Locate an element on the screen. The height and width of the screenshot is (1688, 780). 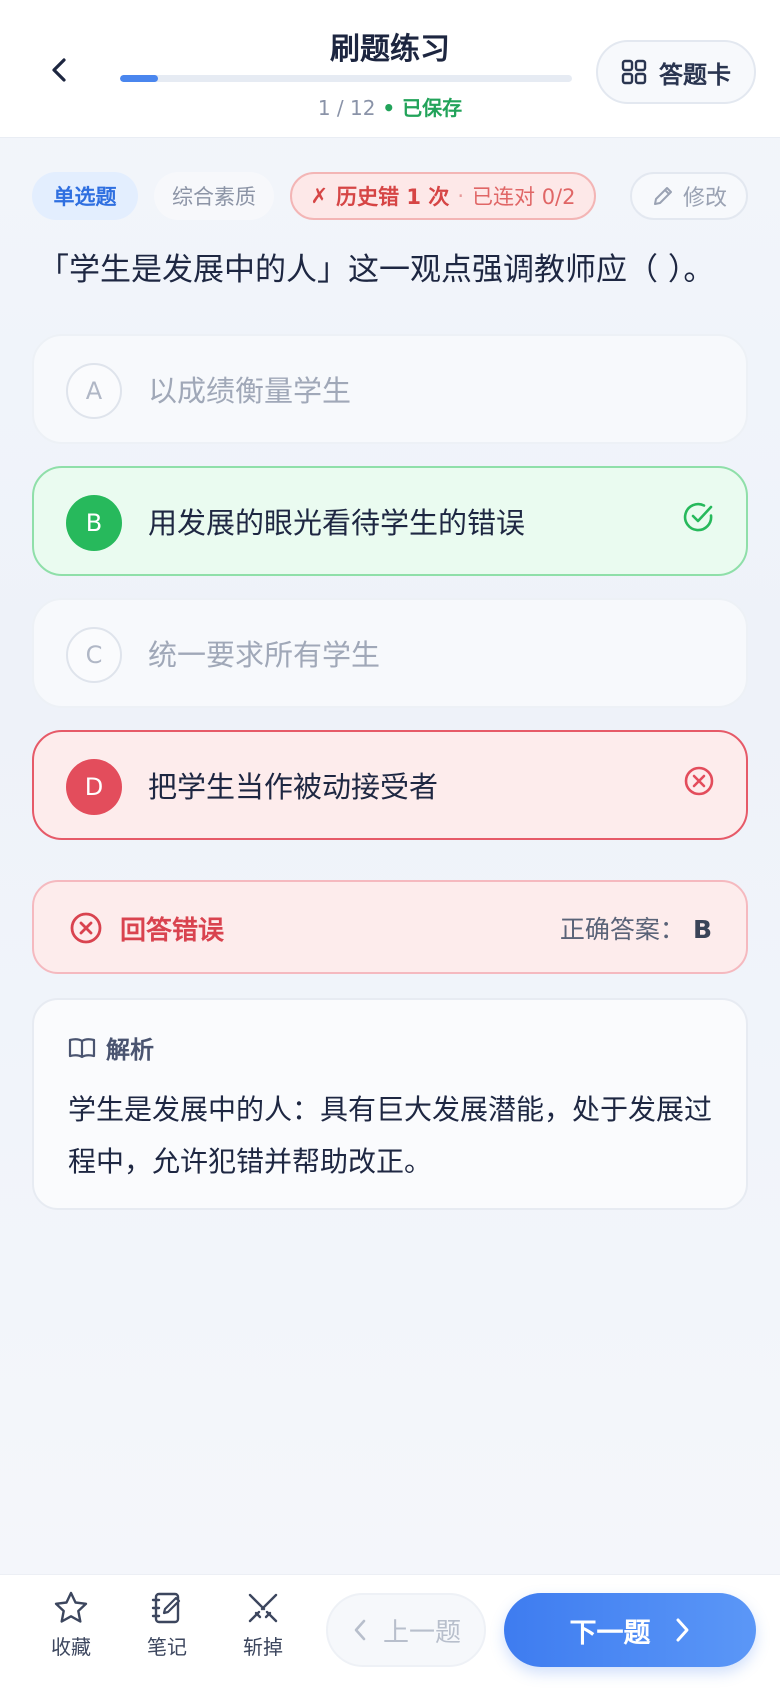
progress-bar is located at coordinates (346, 78).